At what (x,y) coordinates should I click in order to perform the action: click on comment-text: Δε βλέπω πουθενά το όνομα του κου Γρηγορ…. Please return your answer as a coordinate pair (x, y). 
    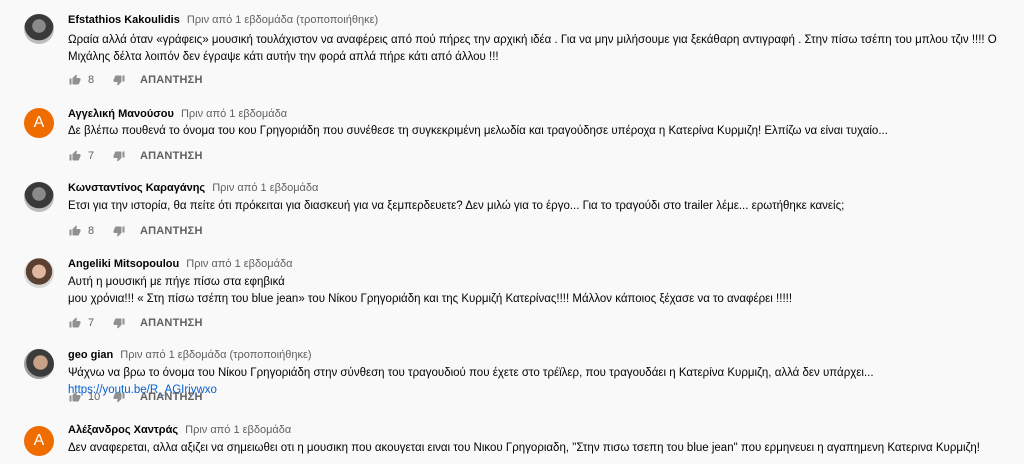
    Looking at the image, I should click on (543, 131).